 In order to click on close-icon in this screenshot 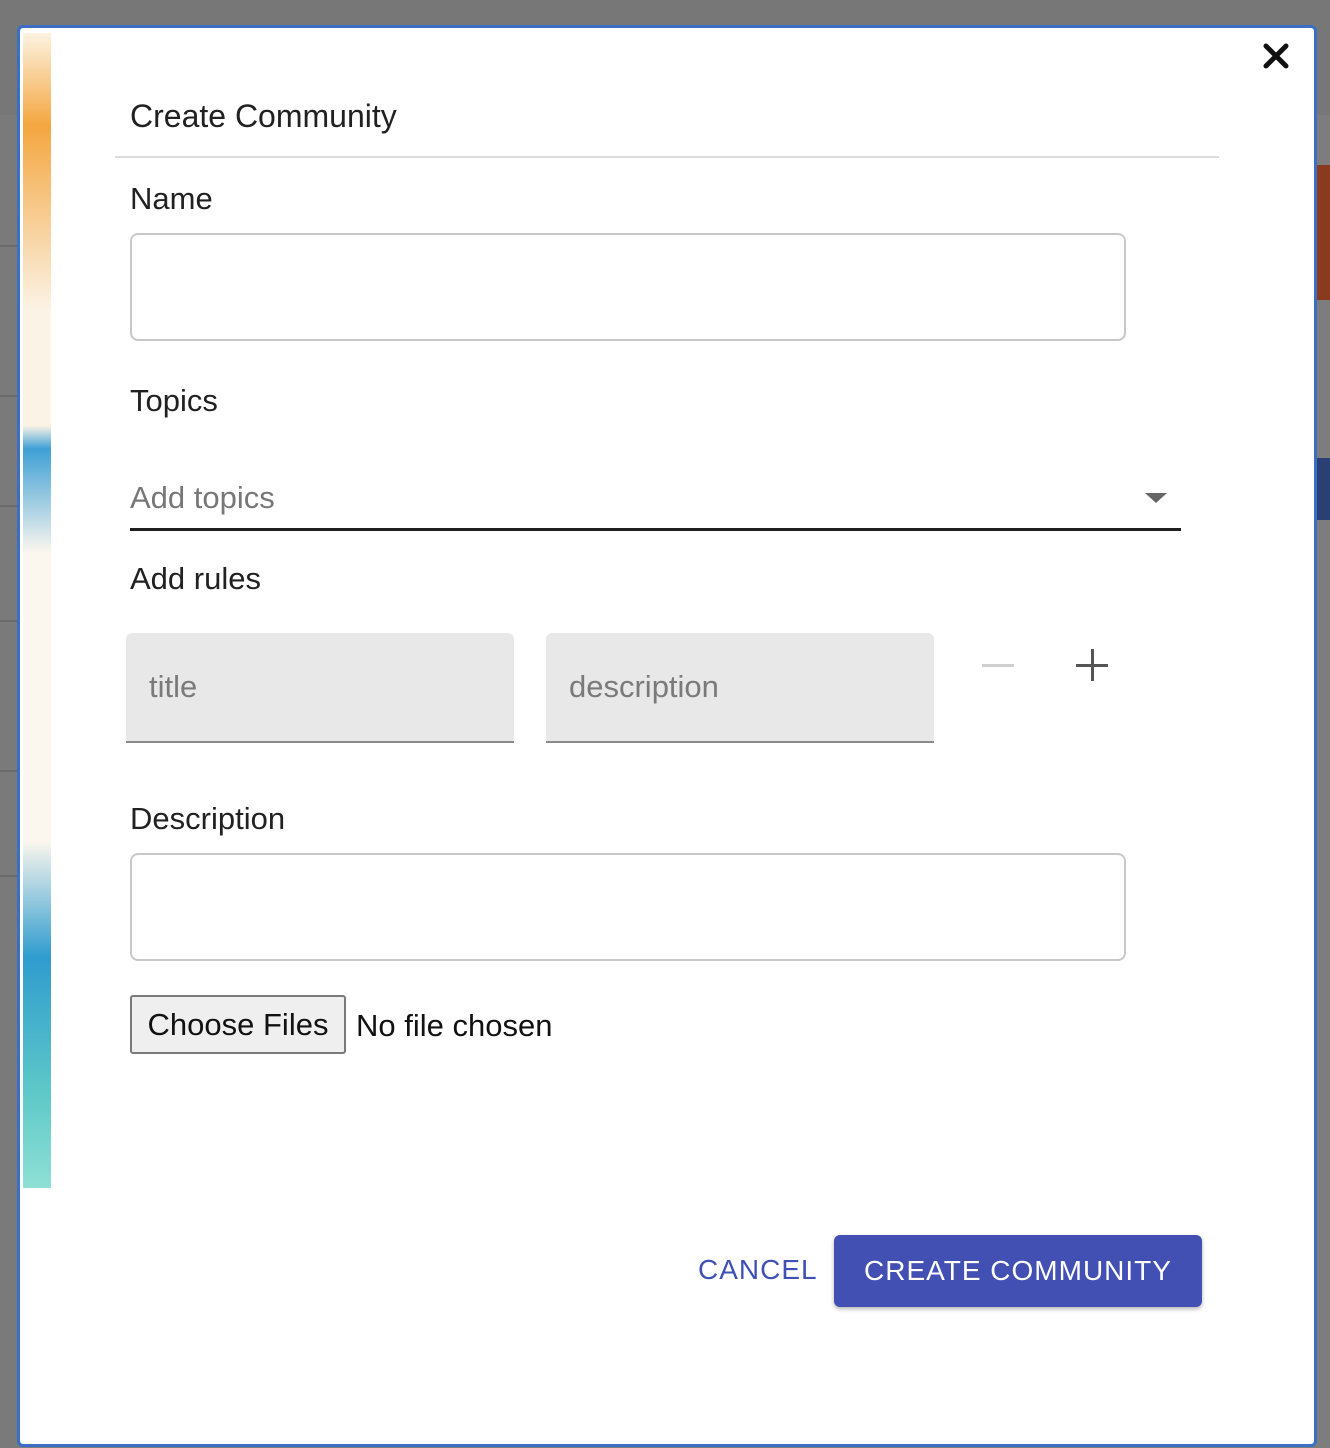, I will do `click(1276, 56)`.